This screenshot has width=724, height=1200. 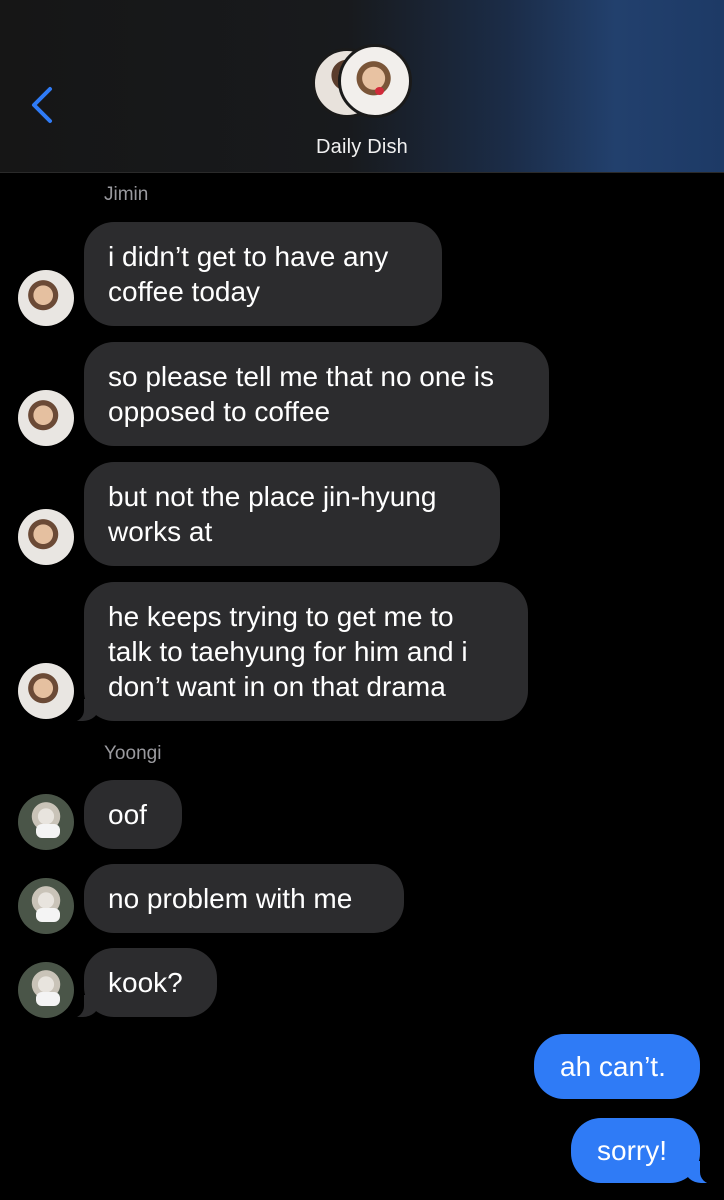 What do you see at coordinates (244, 898) in the screenshot?
I see `message-bubble: no problem with me` at bounding box center [244, 898].